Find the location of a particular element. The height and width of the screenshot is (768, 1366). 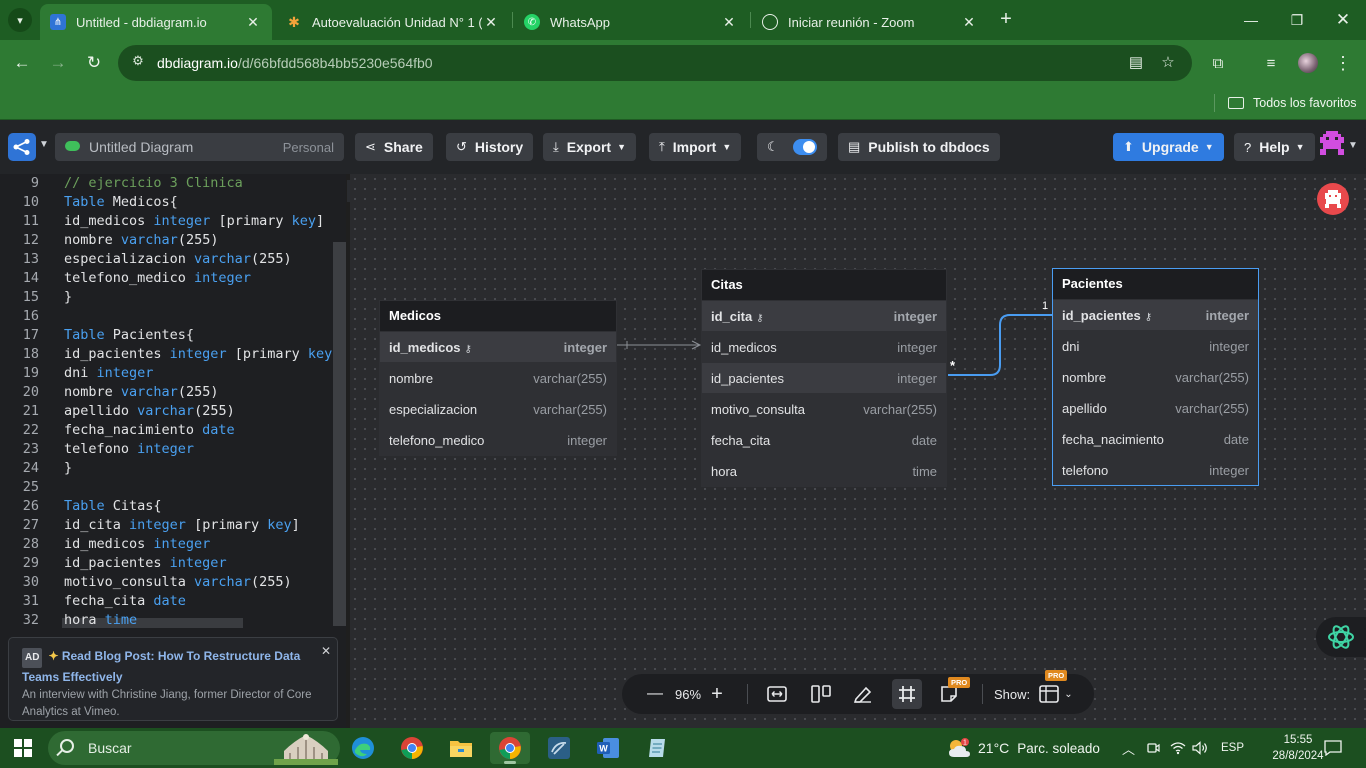

code-line: 30 motivo_consulta varchar(255) is located at coordinates (173, 583).